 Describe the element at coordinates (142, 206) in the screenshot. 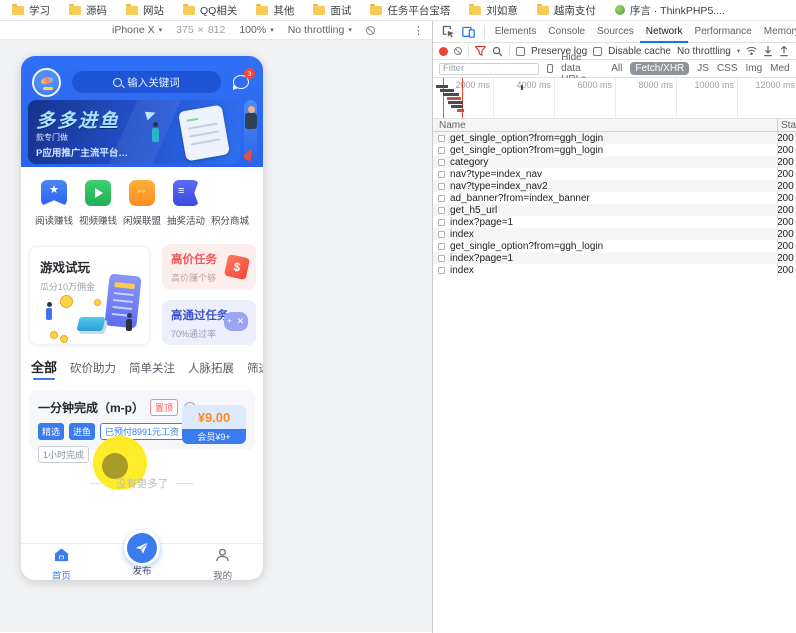

I see `nav-item-games: 闲娱联盟` at that location.